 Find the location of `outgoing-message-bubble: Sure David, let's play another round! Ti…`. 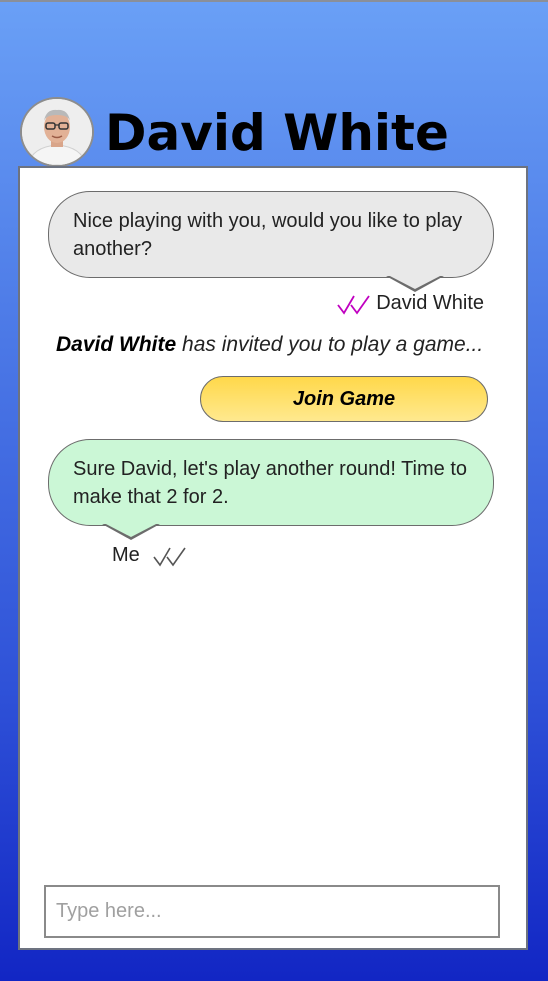

outgoing-message-bubble: Sure David, let's play another round! Ti… is located at coordinates (271, 482).